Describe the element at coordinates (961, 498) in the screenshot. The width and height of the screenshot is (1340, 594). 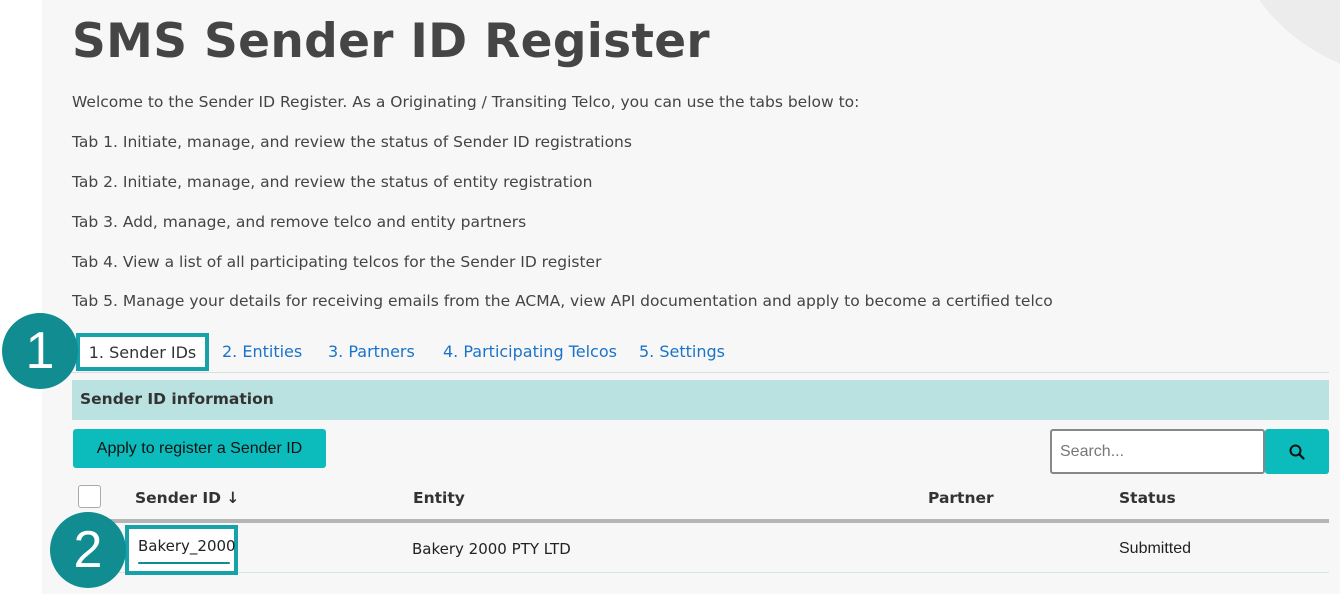
I see `column-header-partner: Partner` at that location.